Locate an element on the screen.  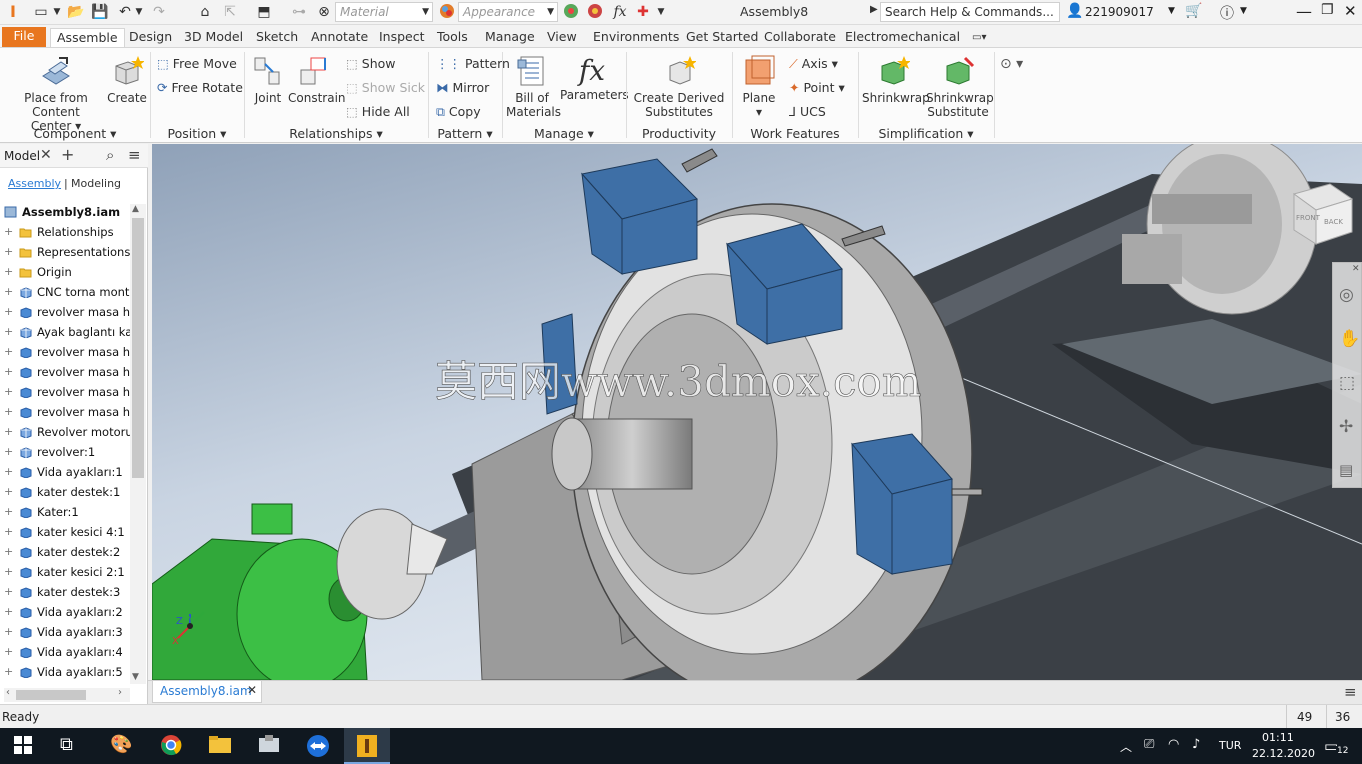
plane-button: Plane ▾ is located at coordinates (759, 86).